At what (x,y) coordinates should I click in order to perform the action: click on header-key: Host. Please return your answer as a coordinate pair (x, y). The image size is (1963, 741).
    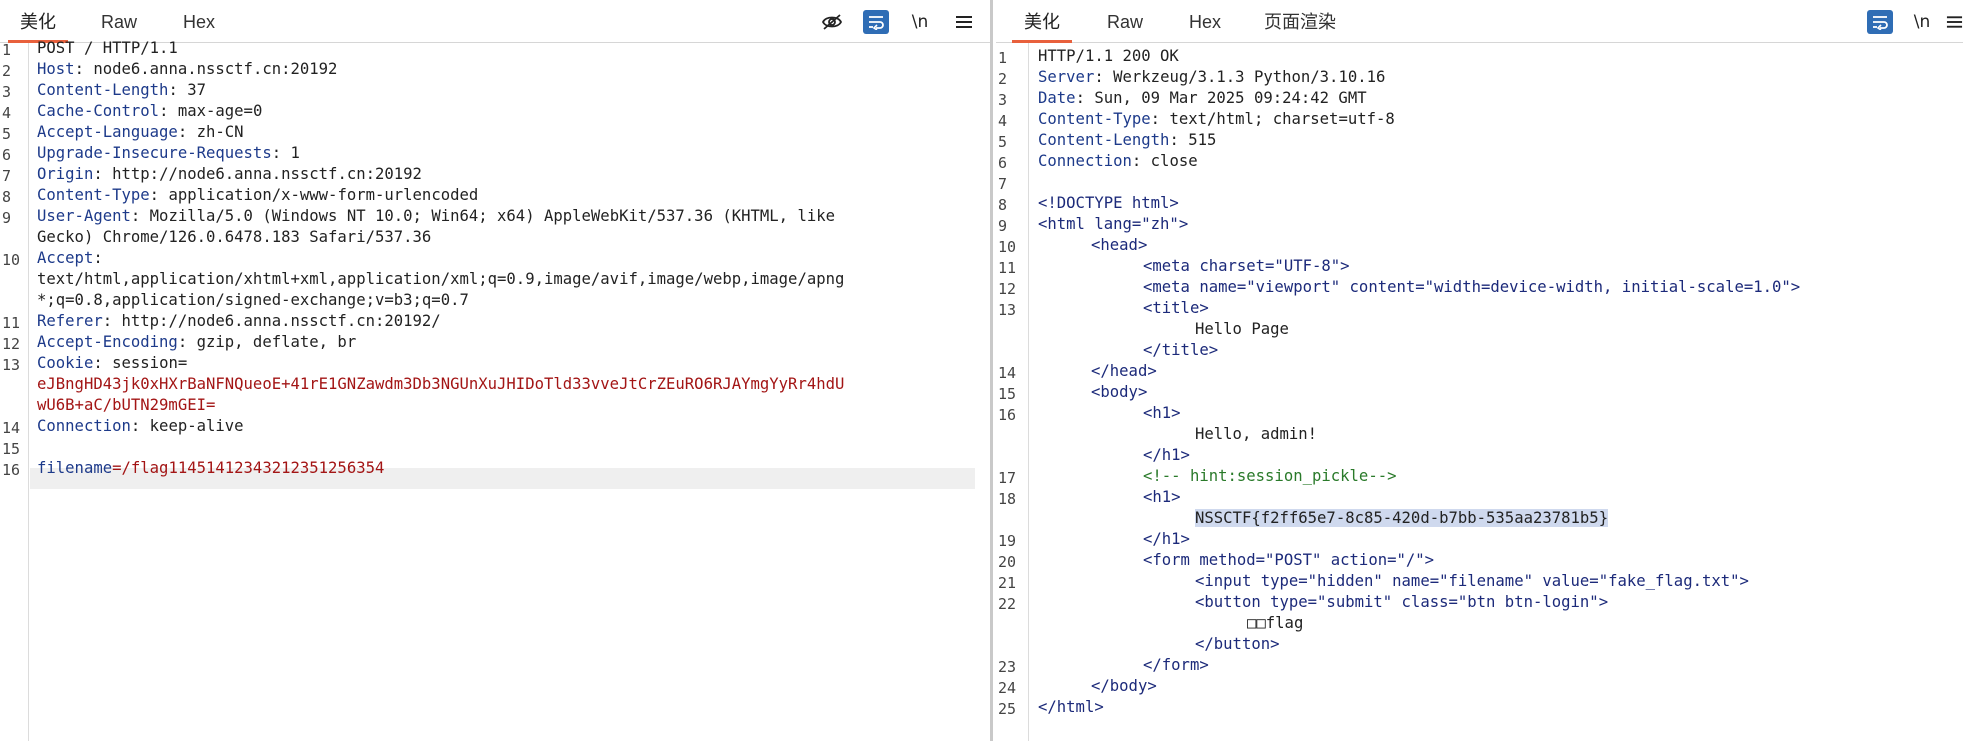
    Looking at the image, I should click on (56, 69).